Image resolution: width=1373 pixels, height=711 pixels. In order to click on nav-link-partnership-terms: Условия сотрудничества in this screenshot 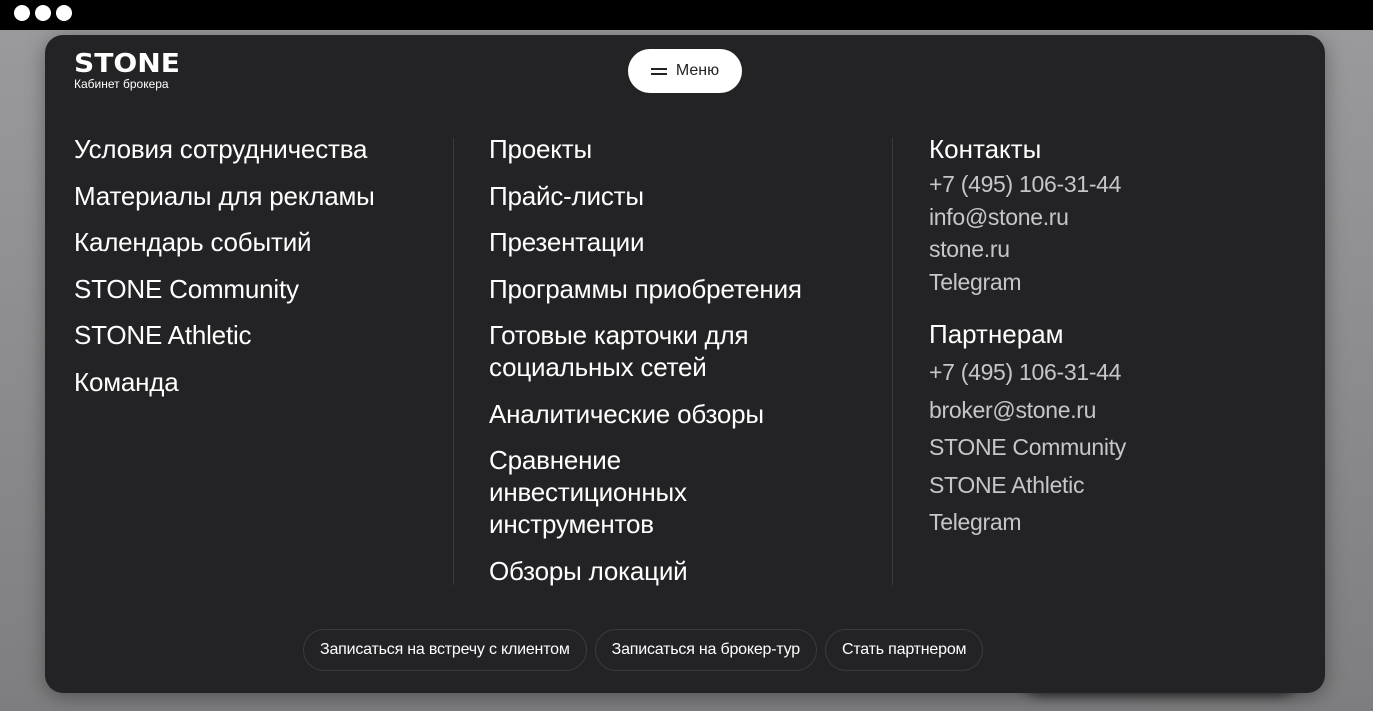, I will do `click(264, 149)`.